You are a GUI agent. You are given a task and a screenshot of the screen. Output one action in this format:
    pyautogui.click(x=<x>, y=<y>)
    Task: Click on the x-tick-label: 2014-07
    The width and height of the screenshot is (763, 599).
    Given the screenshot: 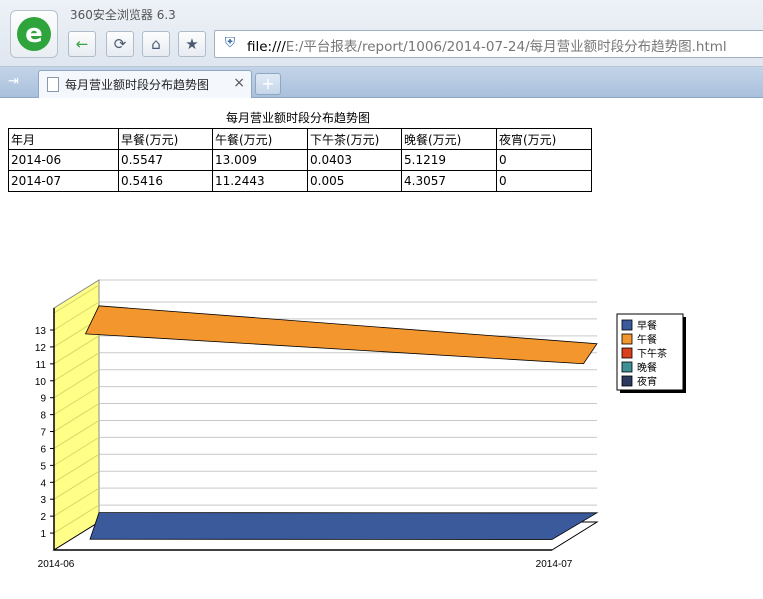 What is the action you would take?
    pyautogui.click(x=554, y=564)
    